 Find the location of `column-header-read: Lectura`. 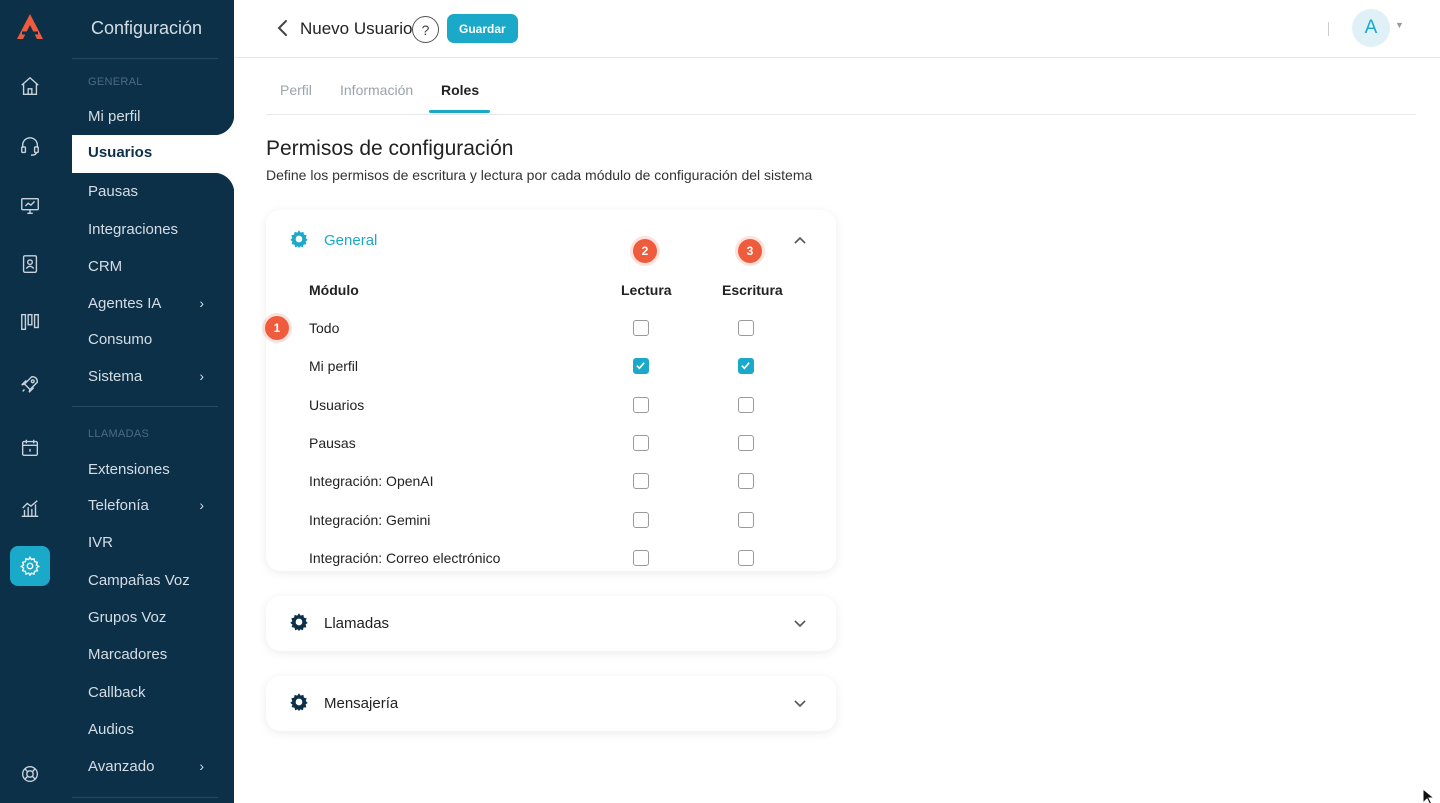

column-header-read: Lectura is located at coordinates (646, 290).